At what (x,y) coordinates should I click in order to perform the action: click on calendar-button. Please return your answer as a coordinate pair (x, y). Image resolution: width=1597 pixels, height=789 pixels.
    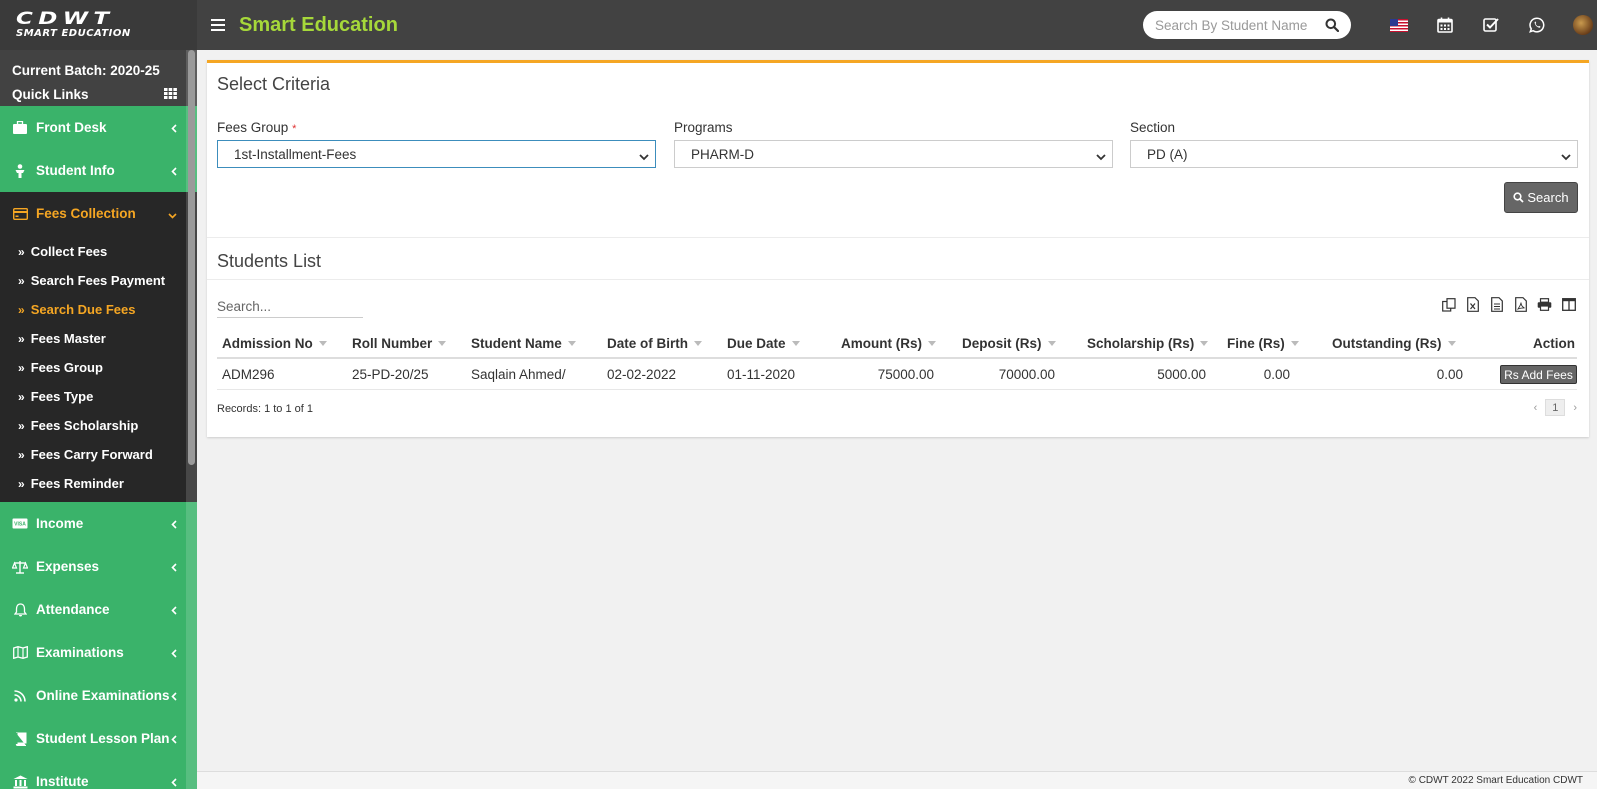
    Looking at the image, I should click on (1445, 25).